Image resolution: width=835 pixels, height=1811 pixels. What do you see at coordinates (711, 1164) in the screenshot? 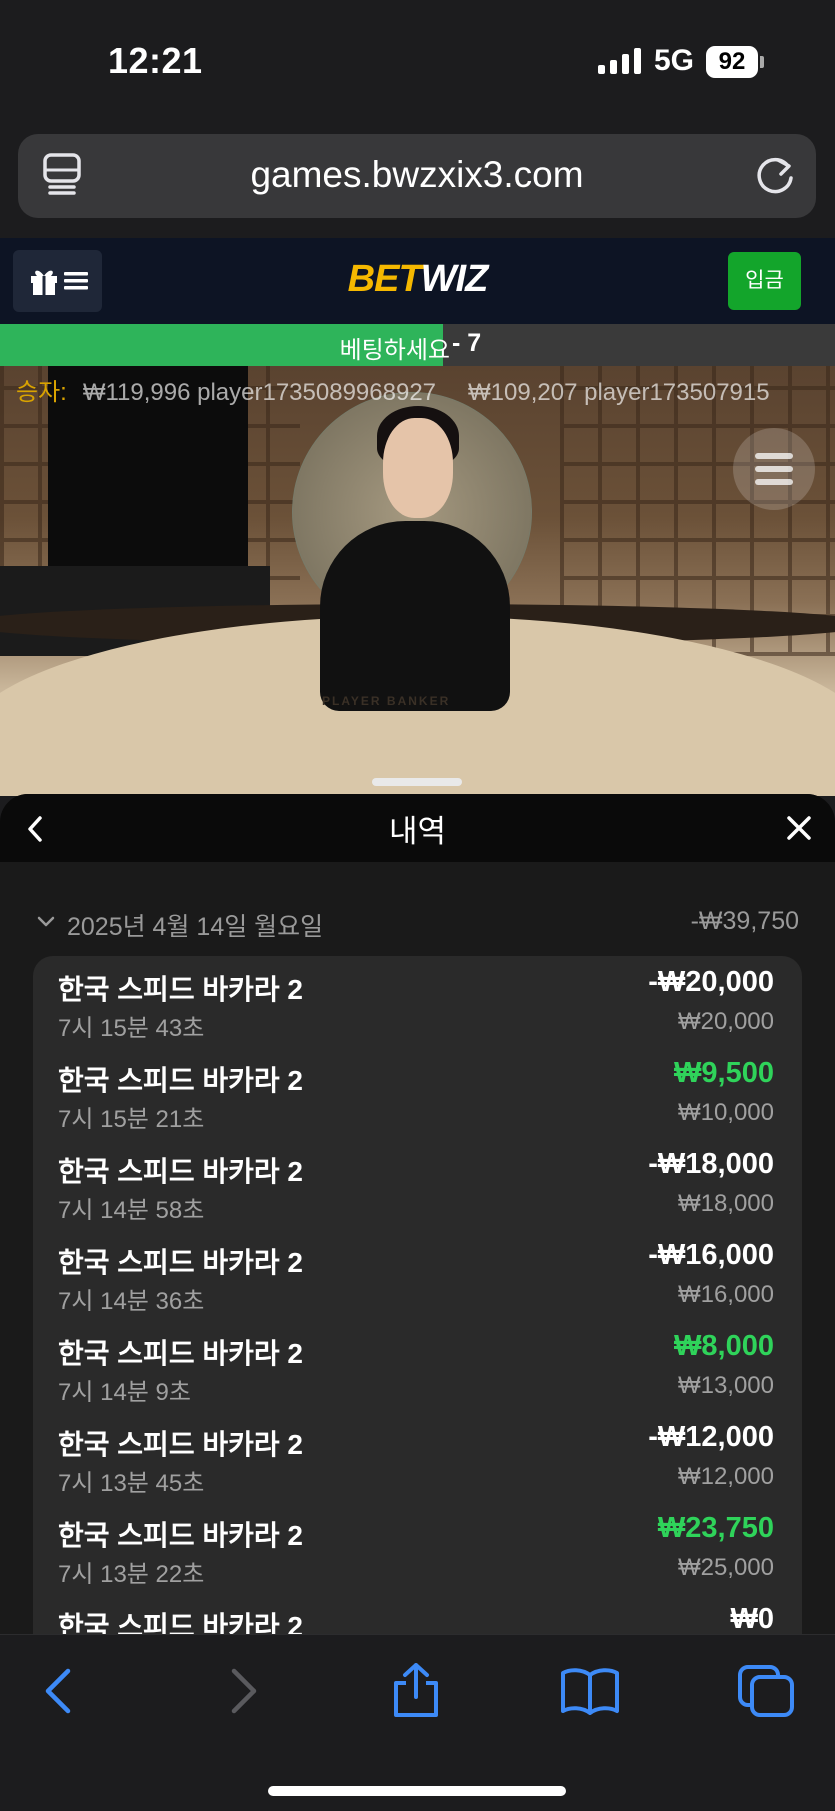
I see `row-result: -₩18,000` at bounding box center [711, 1164].